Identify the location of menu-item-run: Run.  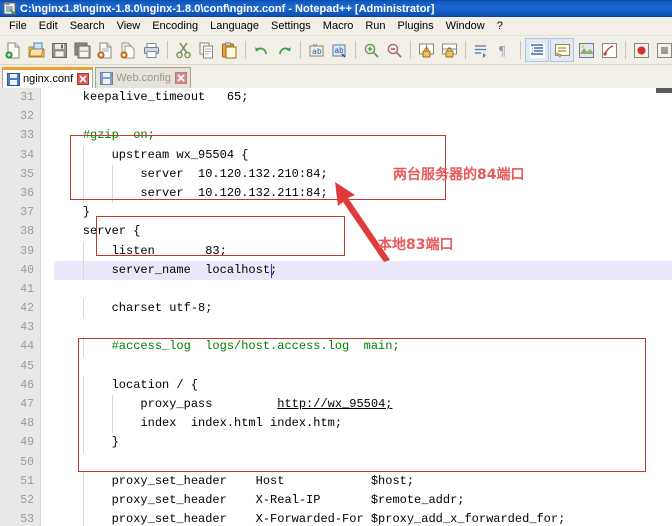
(375, 26).